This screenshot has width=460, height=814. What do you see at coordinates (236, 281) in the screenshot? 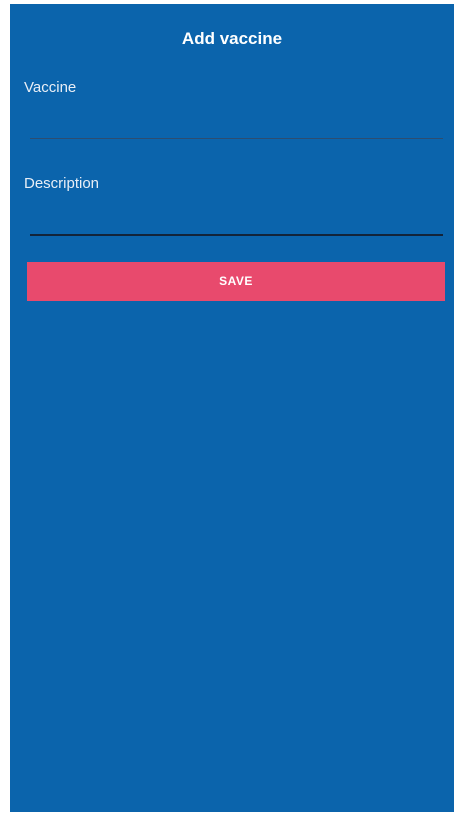
I see `save-button: SAVE` at bounding box center [236, 281].